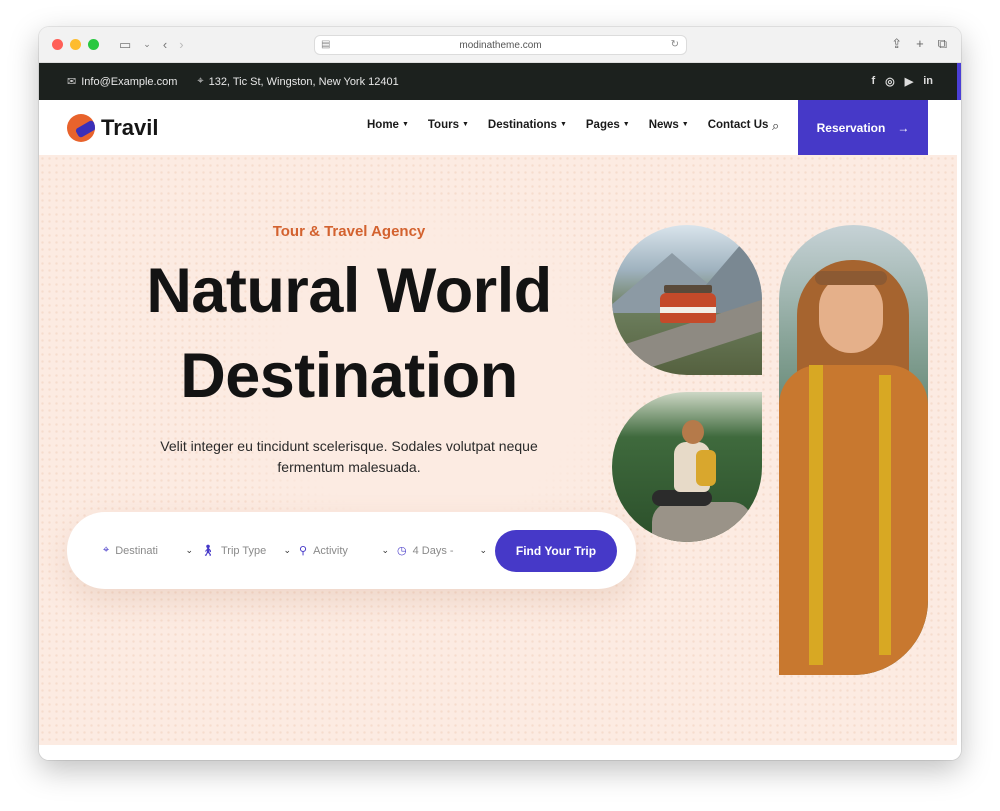  I want to click on browser-nav-controls: ▭ ⌄ ‹ ›, so click(151, 45).